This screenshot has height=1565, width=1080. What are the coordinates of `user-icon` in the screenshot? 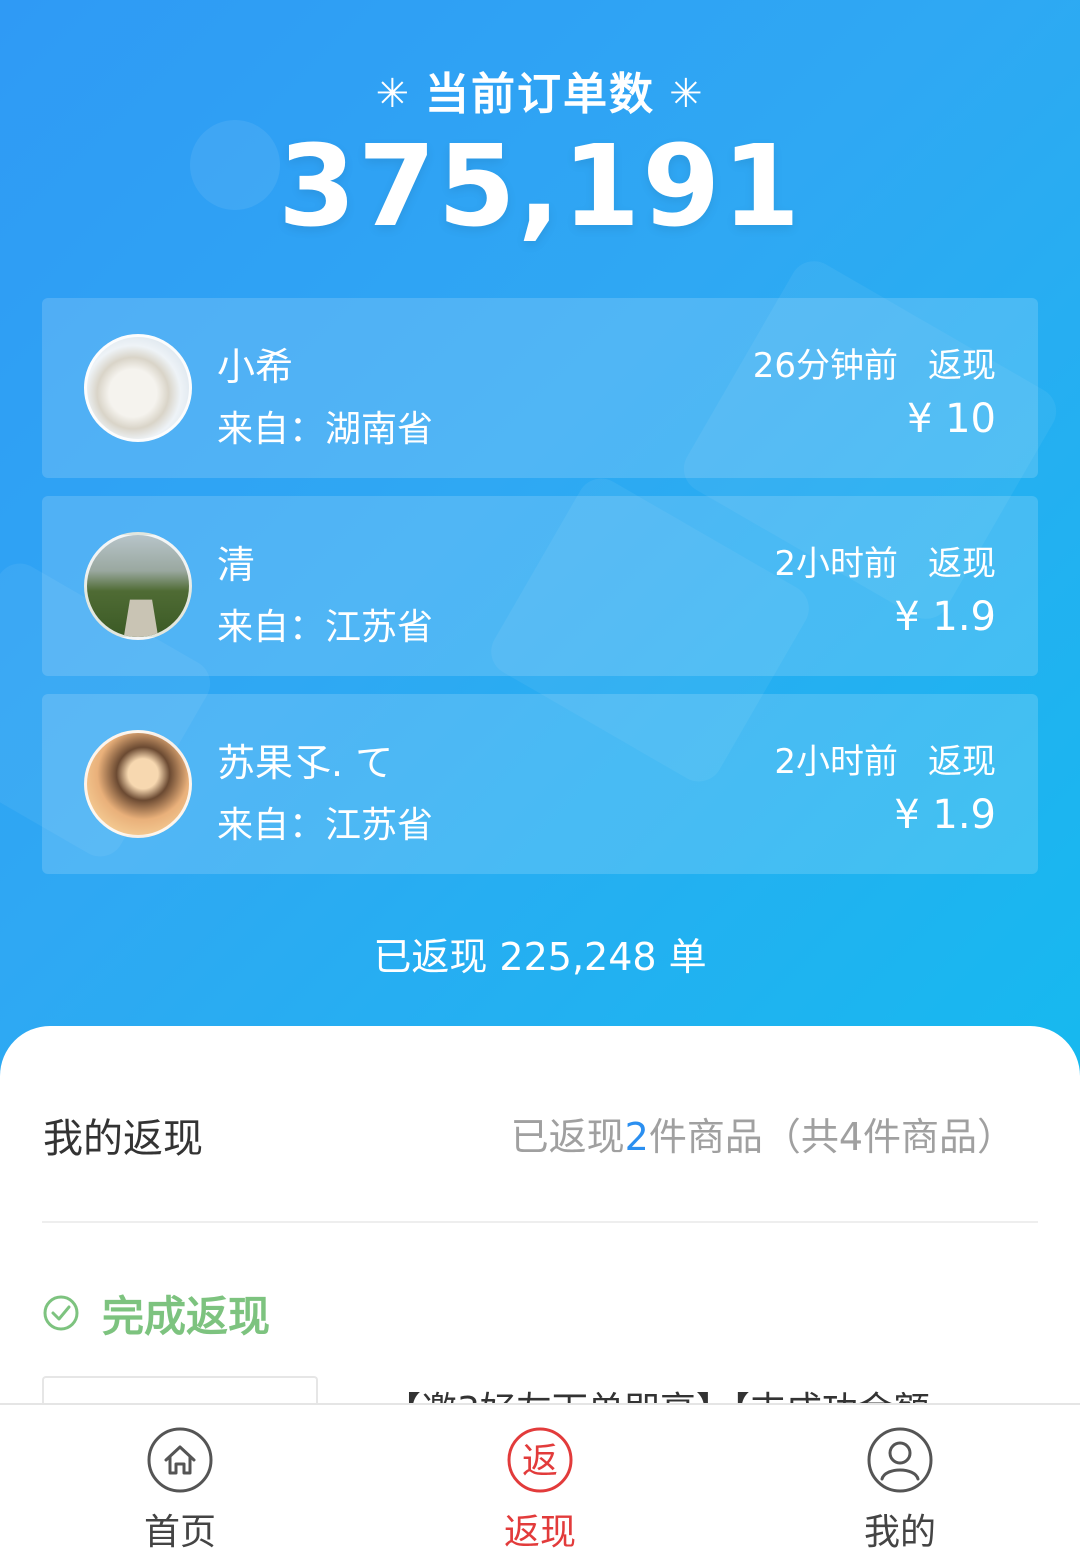 It's located at (900, 1460).